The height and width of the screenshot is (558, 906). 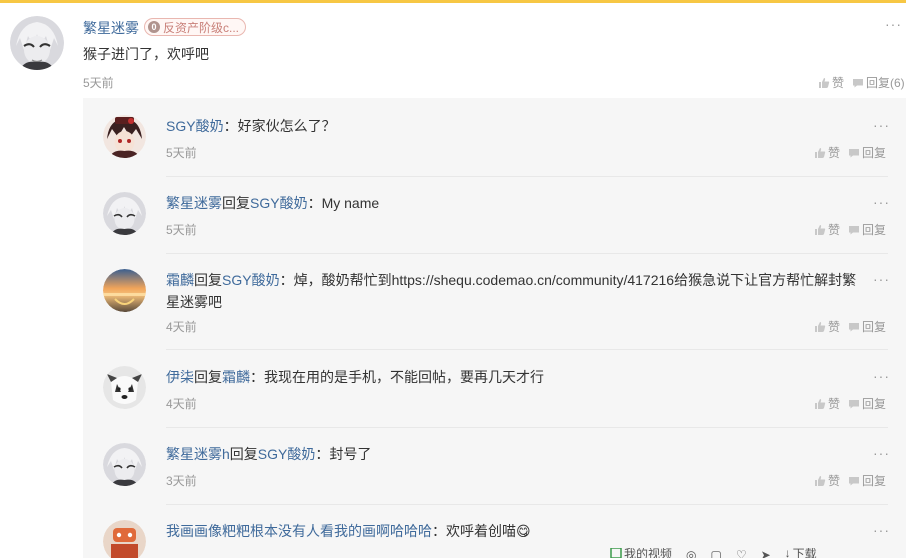 I want to click on reply-text: 伊柒回复霜麟：我现在用的是手机，不能回帖，要再几天才行, so click(x=355, y=377).